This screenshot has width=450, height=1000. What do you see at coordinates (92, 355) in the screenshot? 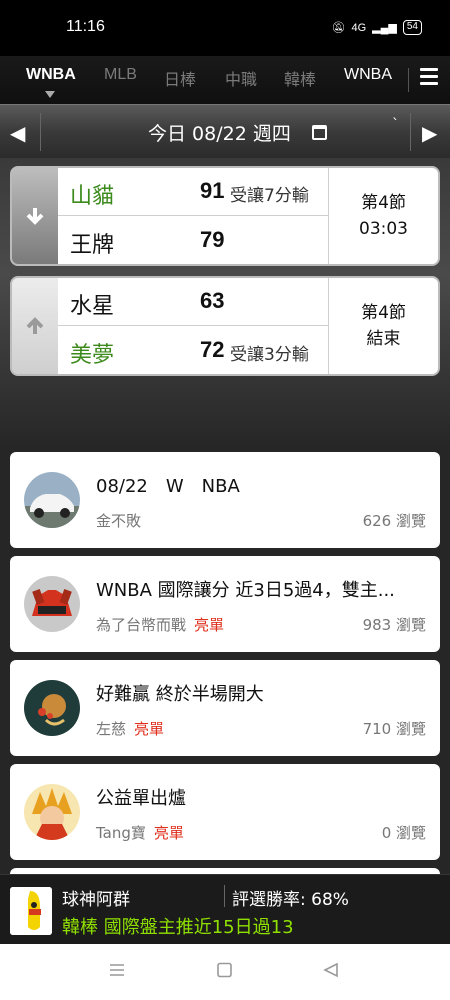
I see `team-name: 美夢` at bounding box center [92, 355].